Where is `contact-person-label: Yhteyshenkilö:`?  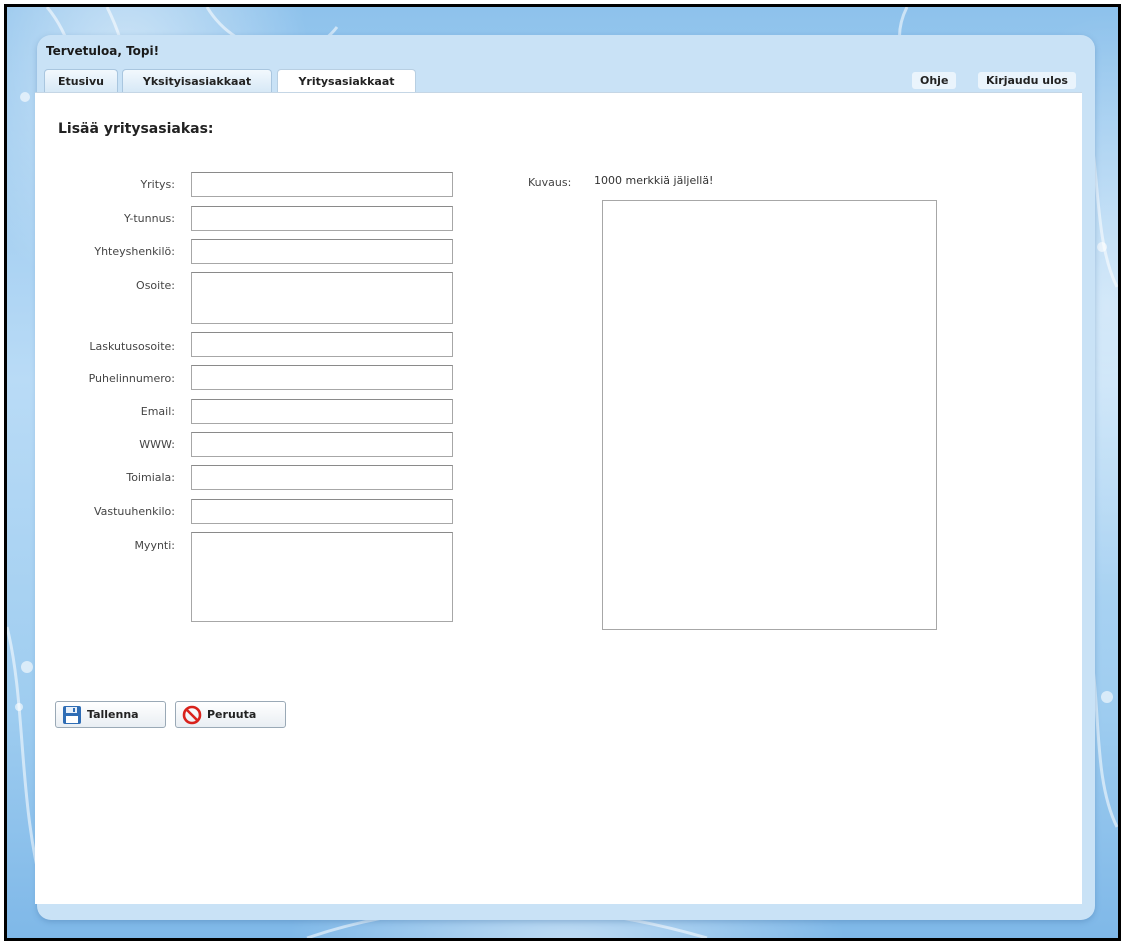 contact-person-label: Yhteyshenkilö: is located at coordinates (134, 251).